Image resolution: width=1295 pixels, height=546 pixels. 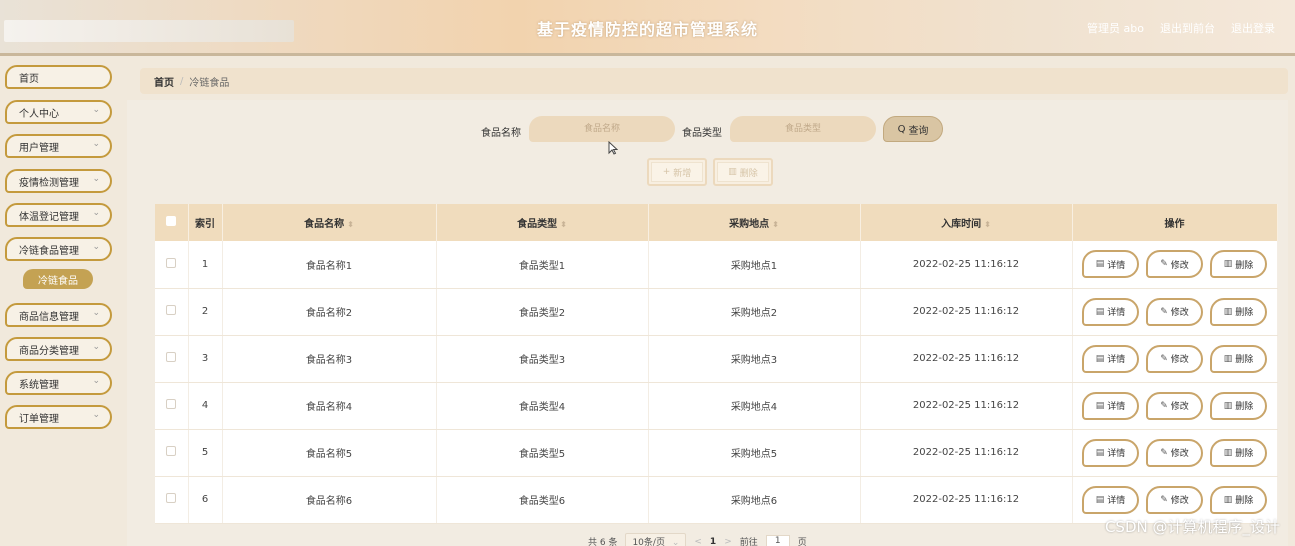 I want to click on page-size-select: 10条/页 ⌄, so click(x=656, y=539).